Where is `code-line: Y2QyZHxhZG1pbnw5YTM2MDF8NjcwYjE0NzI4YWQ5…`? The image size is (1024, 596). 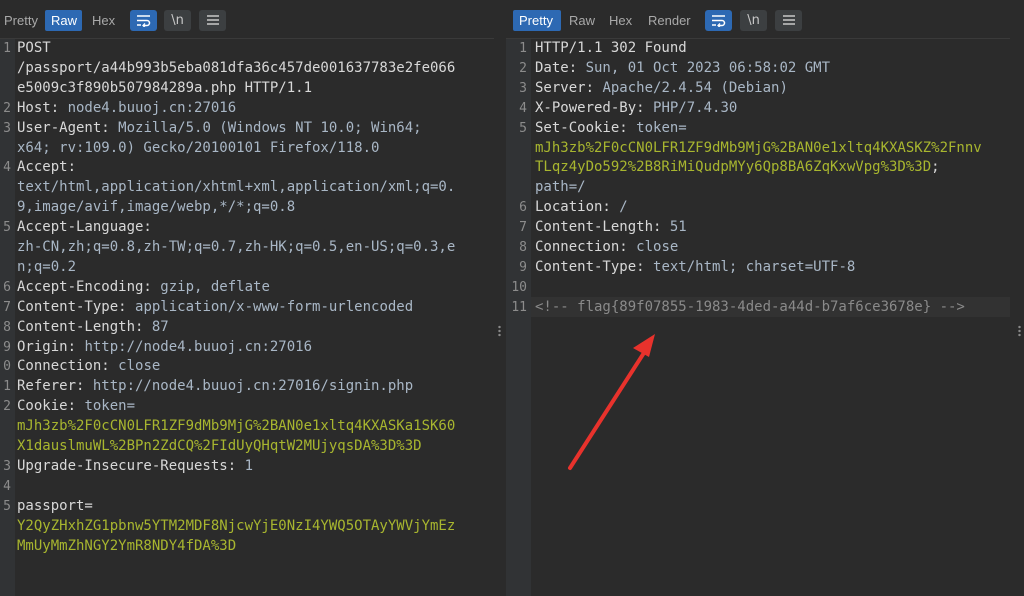 code-line: Y2QyZHxhZG1pbnw5YTM2MDF8NjcwYjE0NzI4YWQ5… is located at coordinates (236, 527).